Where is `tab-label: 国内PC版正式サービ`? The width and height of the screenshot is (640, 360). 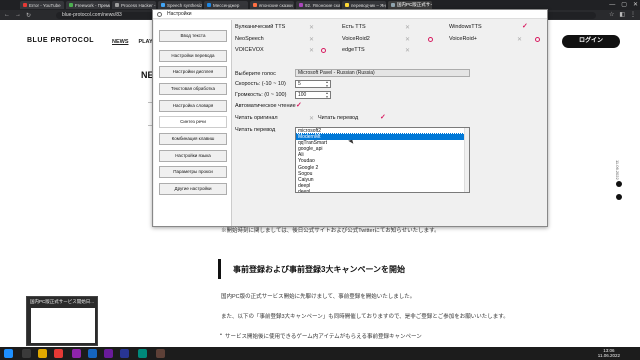 tab-label: 国内PC版正式サービ is located at coordinates (414, 4).